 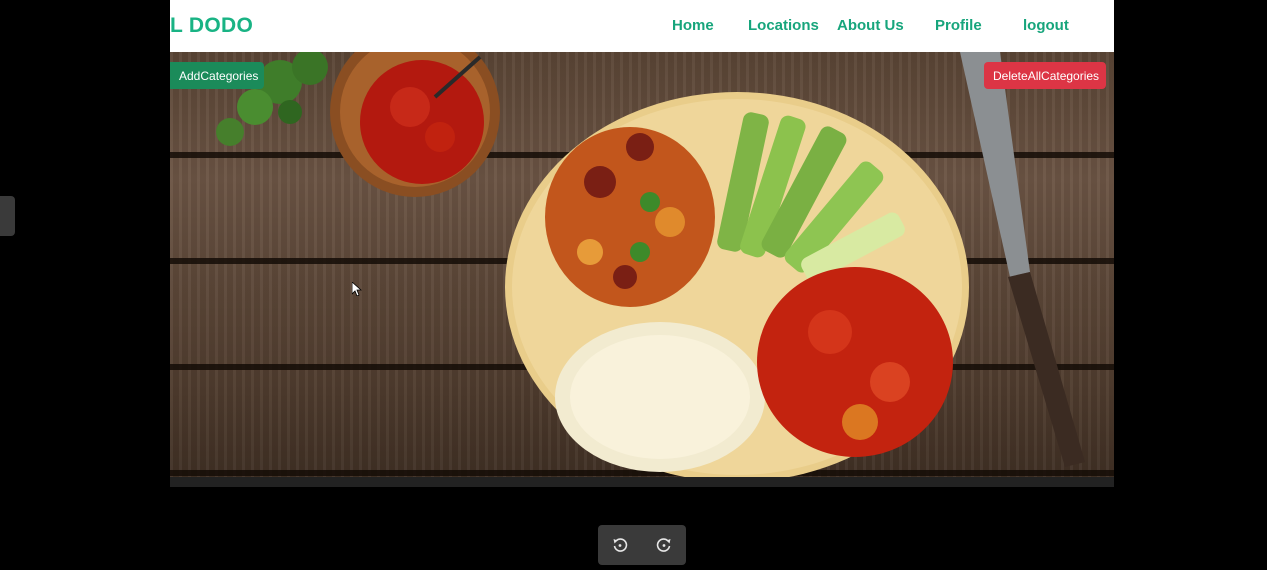 What do you see at coordinates (642, 545) in the screenshot?
I see `viewer-controls` at bounding box center [642, 545].